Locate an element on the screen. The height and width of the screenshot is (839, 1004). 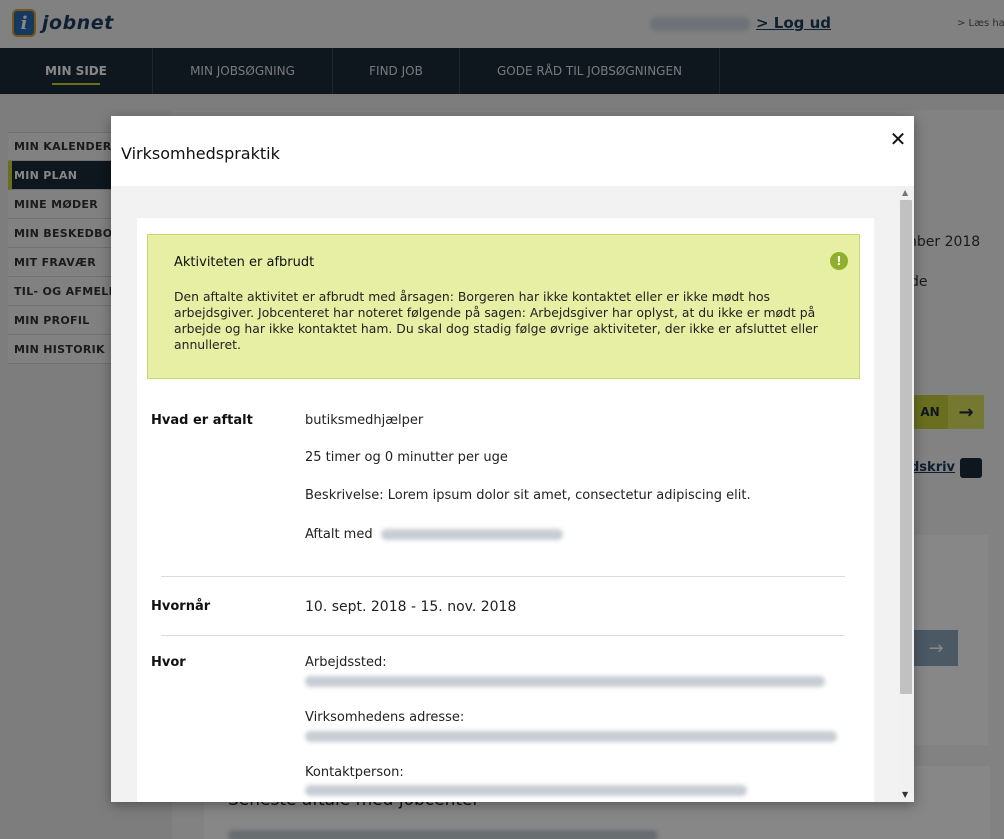
modal-title: Virksomhedspraktik is located at coordinates (200, 153).